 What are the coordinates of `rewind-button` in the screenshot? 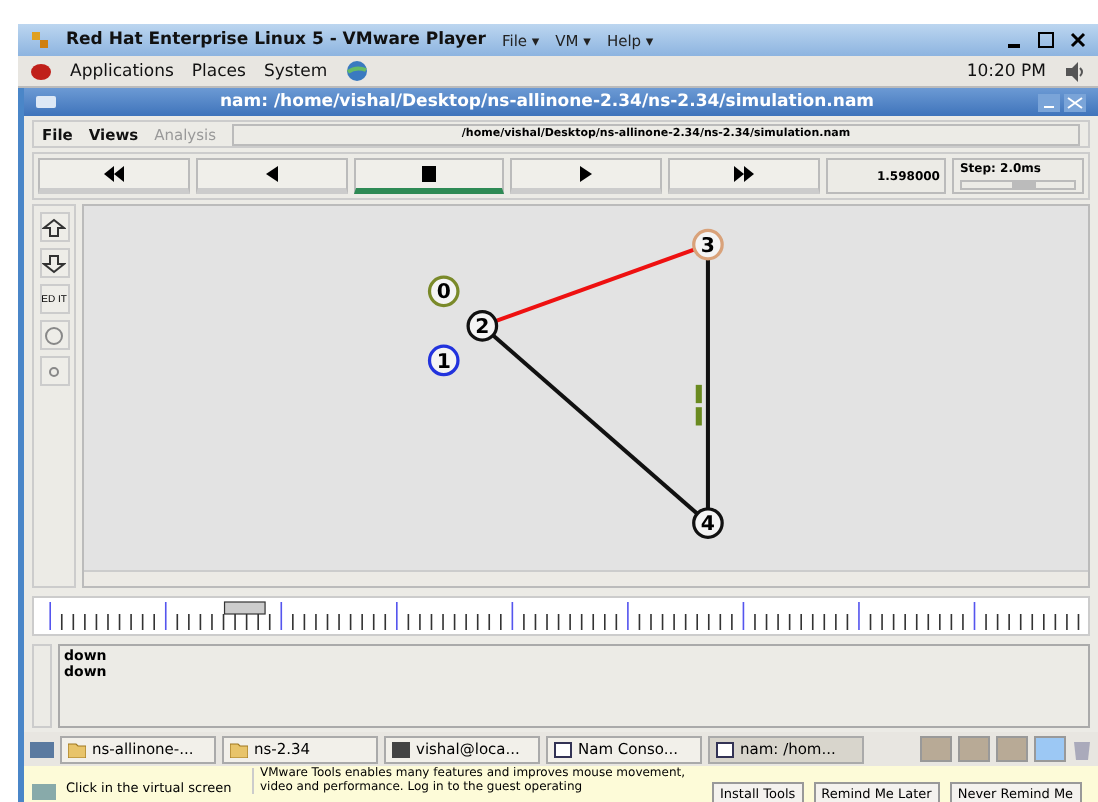 It's located at (114, 176).